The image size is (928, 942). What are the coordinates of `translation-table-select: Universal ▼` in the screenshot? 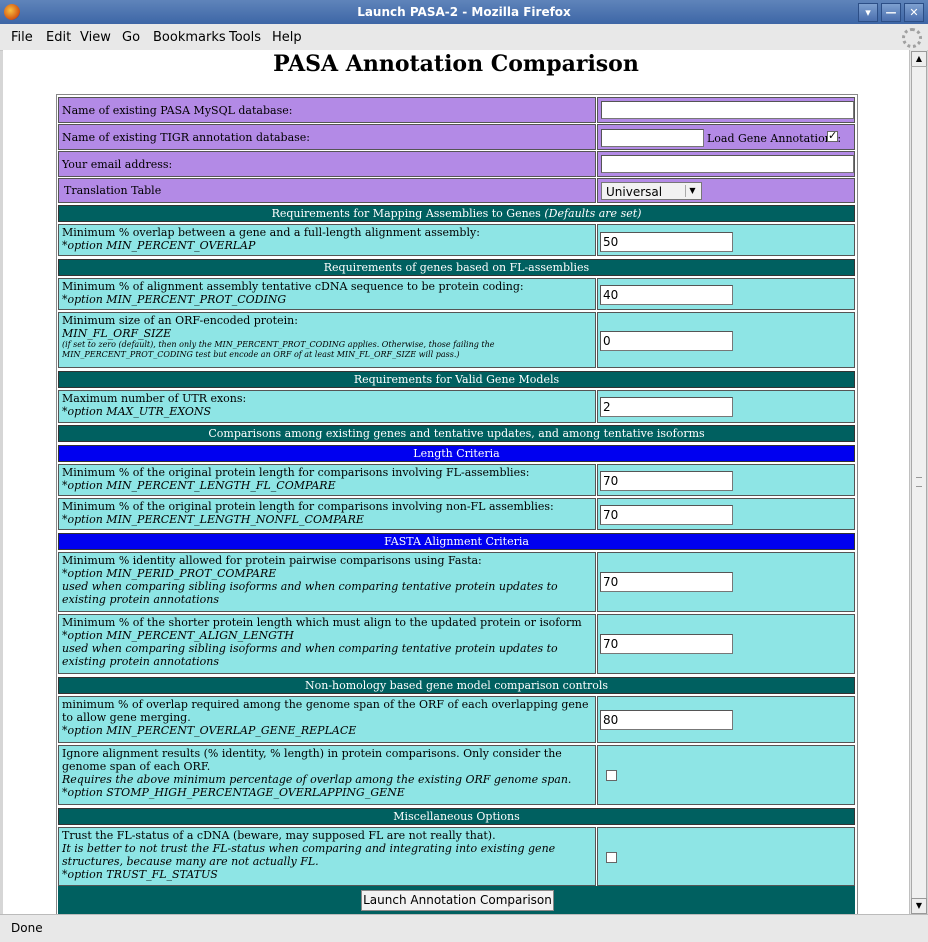 It's located at (651, 191).